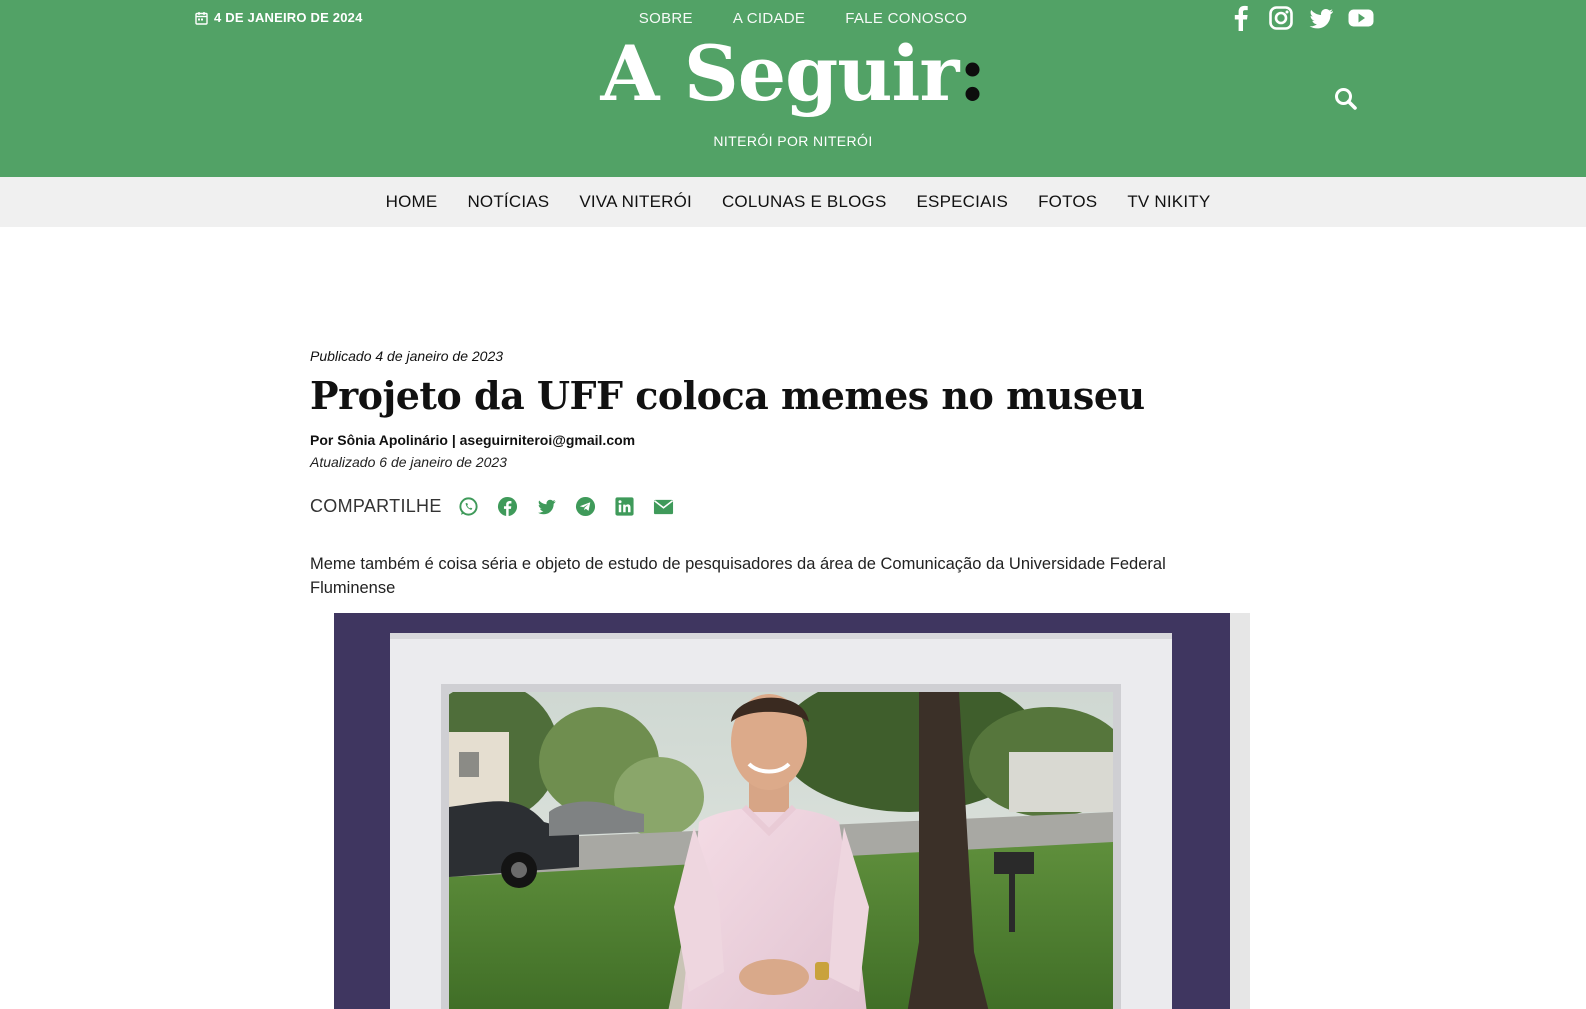  What do you see at coordinates (663, 506) in the screenshot?
I see `email-icon` at bounding box center [663, 506].